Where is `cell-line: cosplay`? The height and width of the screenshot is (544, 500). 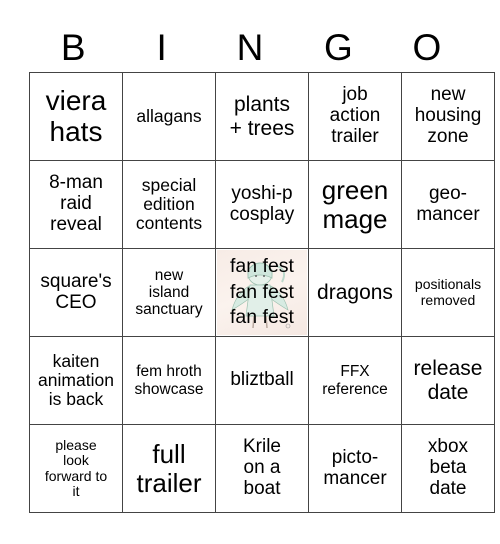 cell-line: cosplay is located at coordinates (262, 214).